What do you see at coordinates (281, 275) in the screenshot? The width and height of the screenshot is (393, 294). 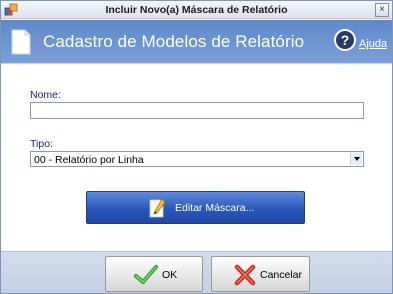 I see `cancel-label: Cancelar` at bounding box center [281, 275].